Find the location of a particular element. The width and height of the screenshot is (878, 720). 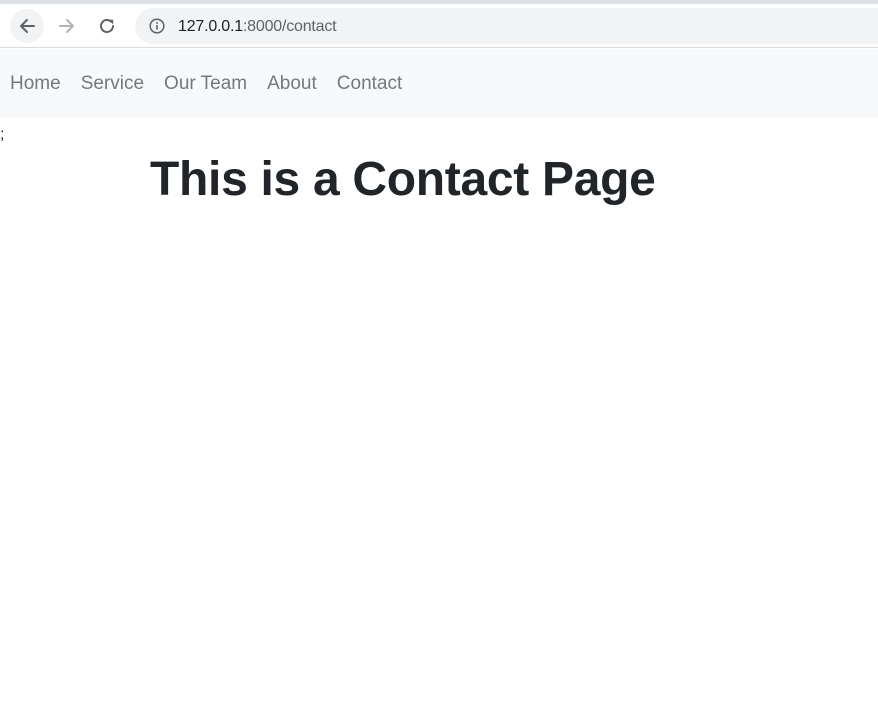

nav-link-contact: Contact is located at coordinates (369, 84).